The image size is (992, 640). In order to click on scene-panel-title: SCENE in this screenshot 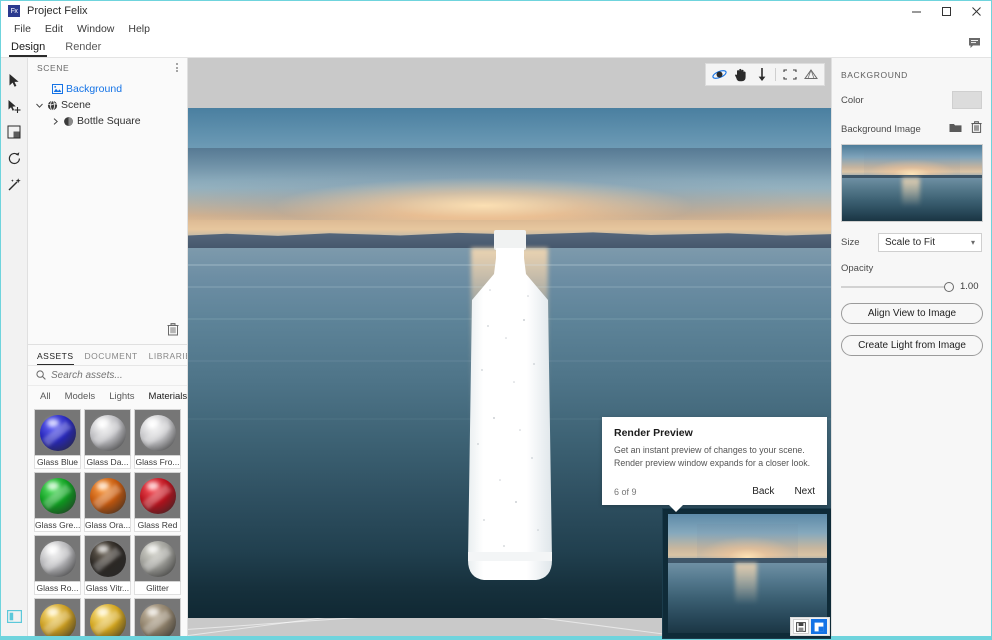, I will do `click(53, 67)`.